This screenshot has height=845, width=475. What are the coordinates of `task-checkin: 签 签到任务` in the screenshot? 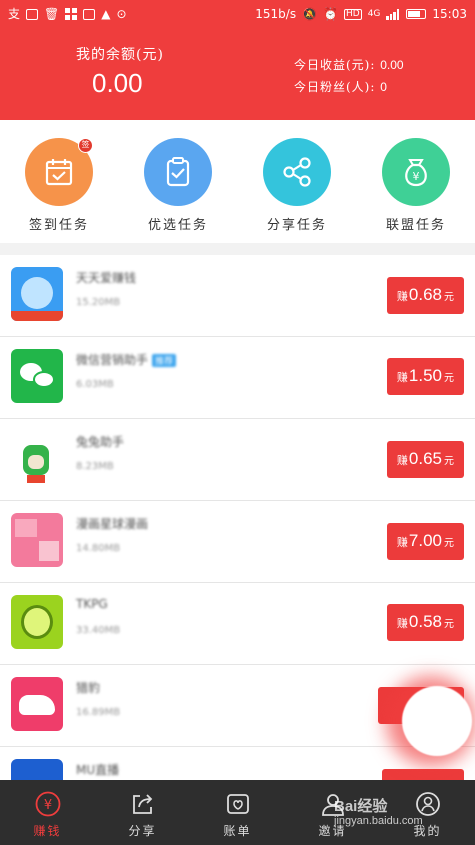 It's located at (59, 185).